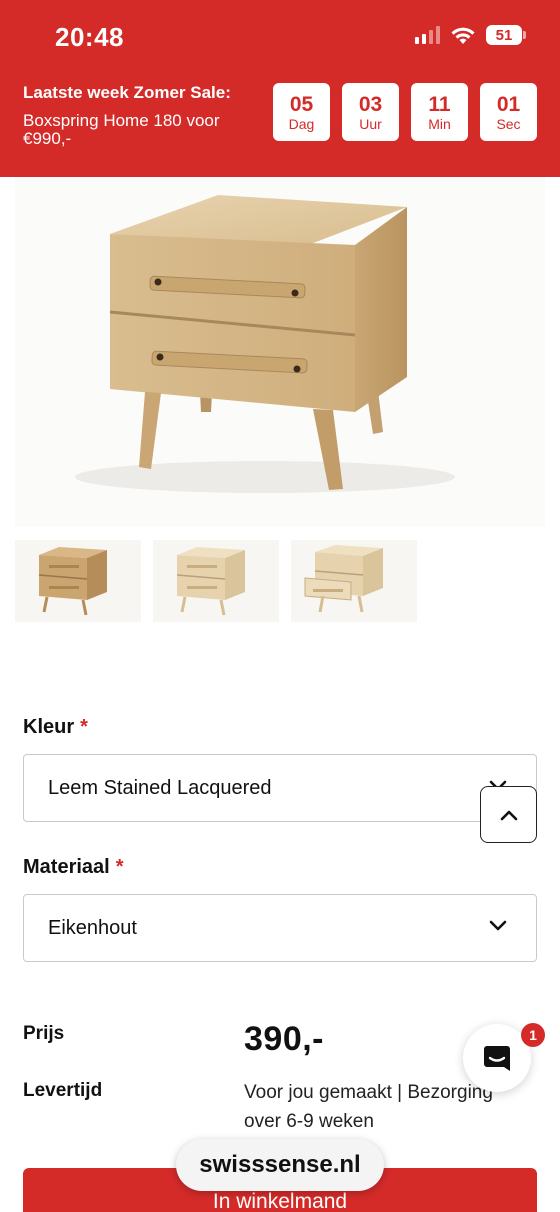 The width and height of the screenshot is (560, 1212). I want to click on material-label: Materiaal *, so click(73, 867).